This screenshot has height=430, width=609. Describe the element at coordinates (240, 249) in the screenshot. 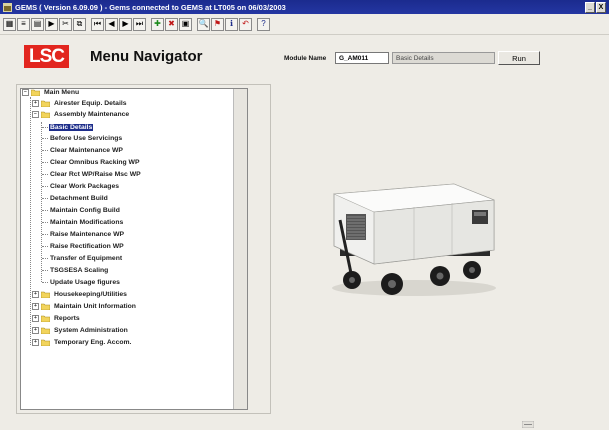

I see `tree-scrollbar` at that location.